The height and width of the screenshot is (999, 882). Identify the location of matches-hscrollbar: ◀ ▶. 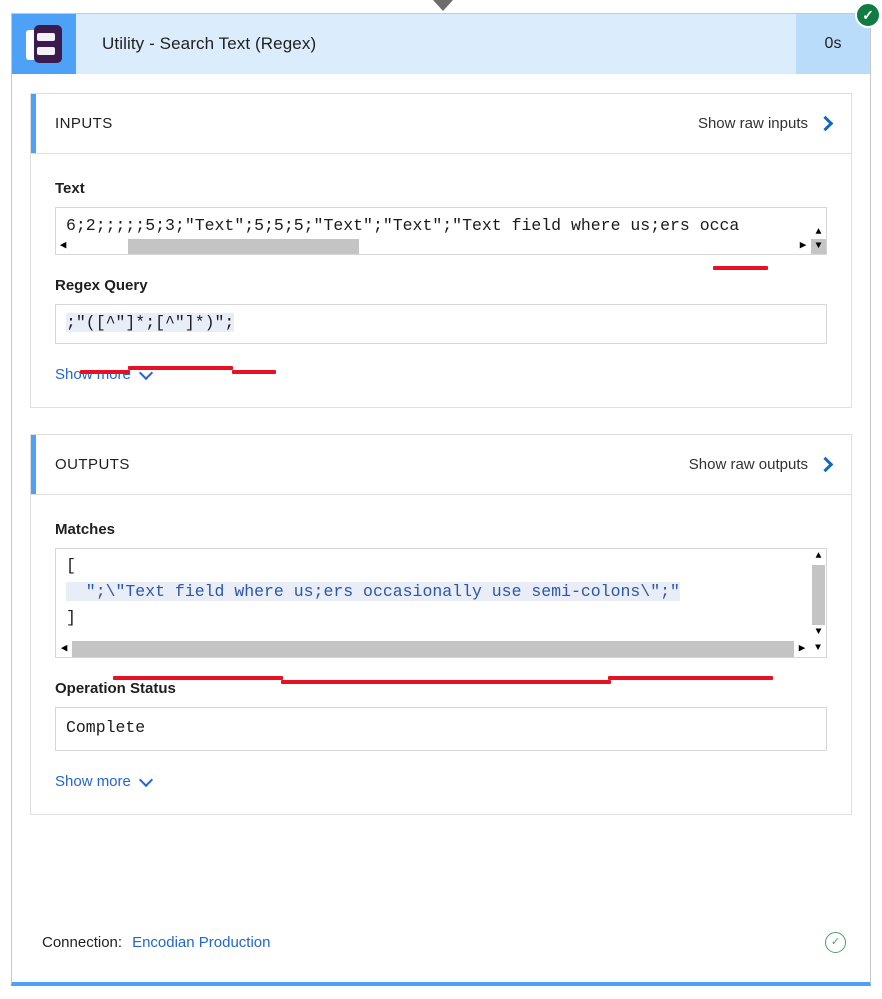
(433, 649).